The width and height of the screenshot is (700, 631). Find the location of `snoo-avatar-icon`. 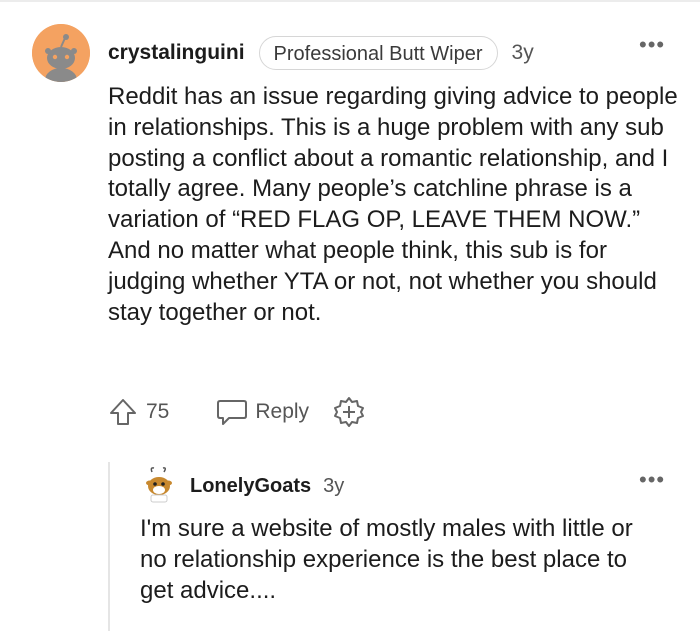

snoo-avatar-icon is located at coordinates (61, 53).